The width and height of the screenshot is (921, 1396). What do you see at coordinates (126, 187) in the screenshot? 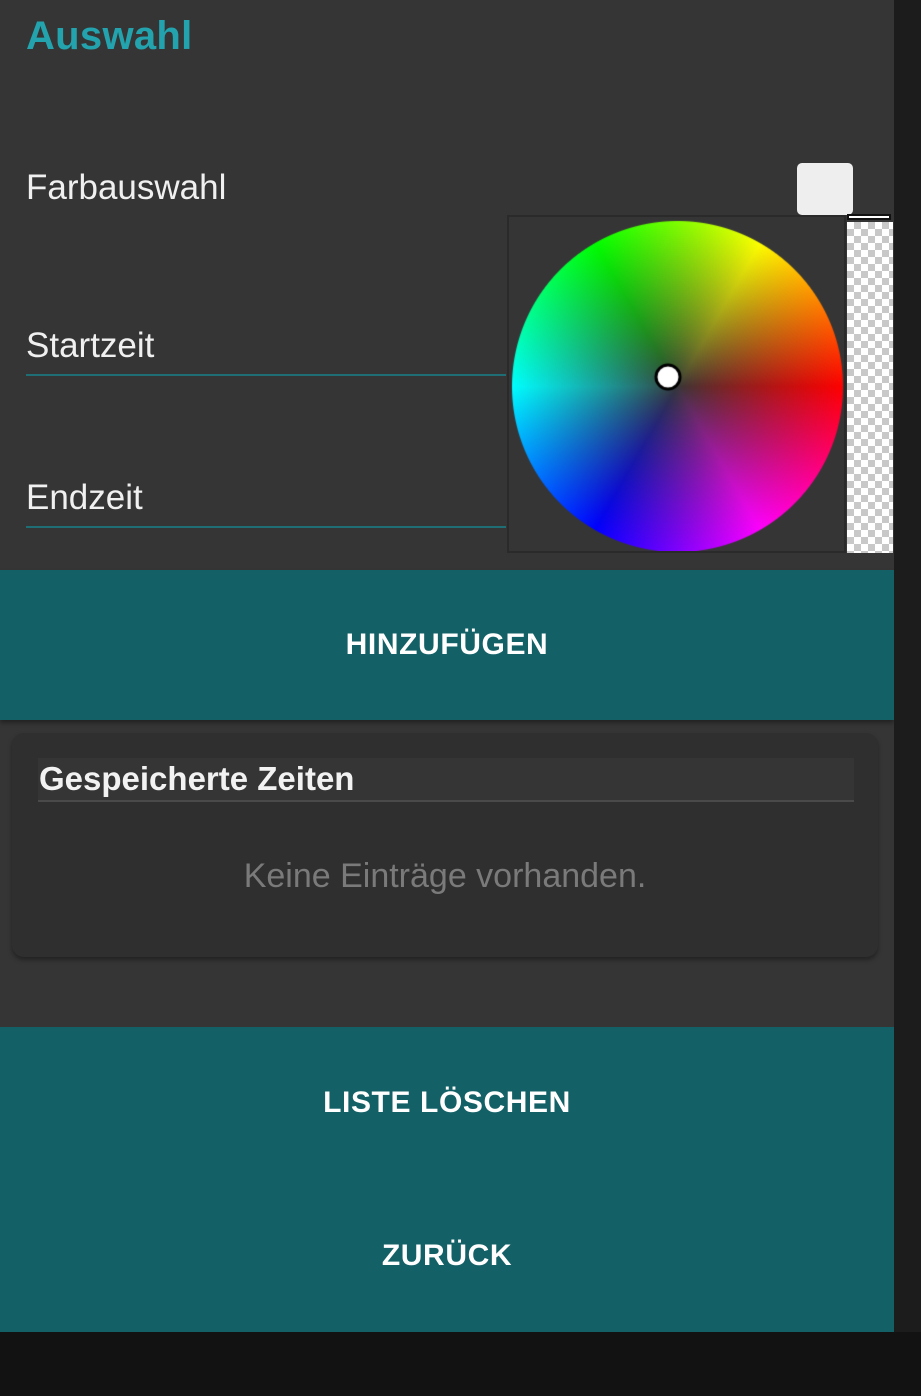
I see `color-selection-label: Farbauswahl` at bounding box center [126, 187].